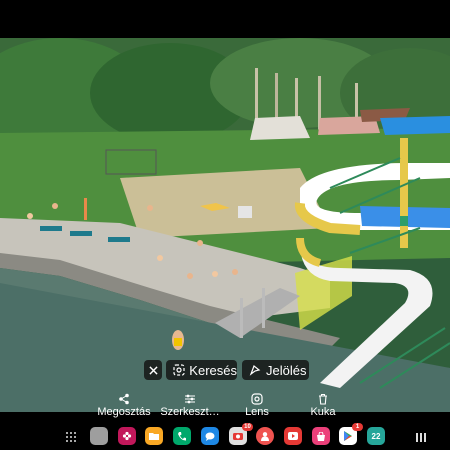 The width and height of the screenshot is (450, 450). Describe the element at coordinates (241, 434) in the screenshot. I see `camera-app-icon: 10` at that location.